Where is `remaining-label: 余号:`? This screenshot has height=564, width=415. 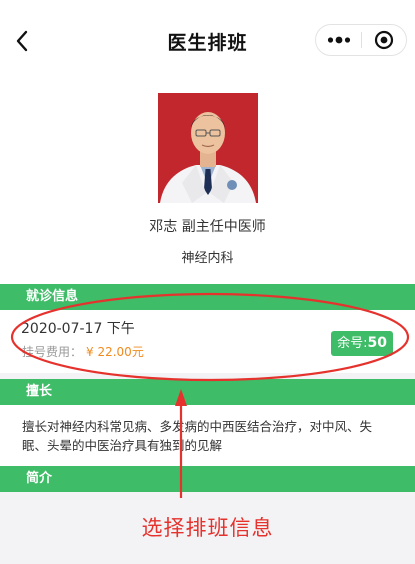 remaining-label: 余号: is located at coordinates (352, 343).